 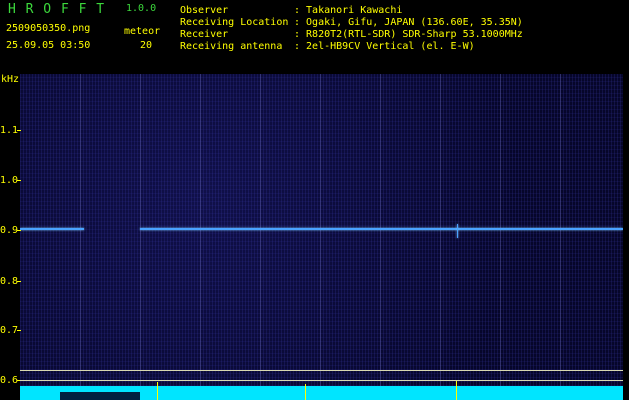 What do you see at coordinates (57, 9) in the screenshot?
I see `app-logo: H R O F F T` at bounding box center [57, 9].